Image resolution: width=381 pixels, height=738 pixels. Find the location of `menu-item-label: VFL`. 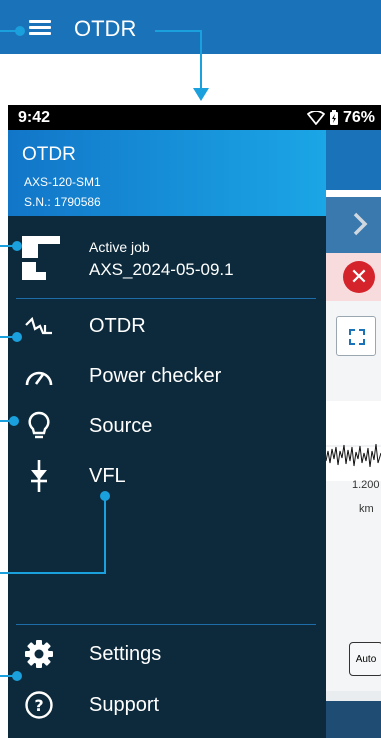

menu-item-label: VFL is located at coordinates (107, 476).